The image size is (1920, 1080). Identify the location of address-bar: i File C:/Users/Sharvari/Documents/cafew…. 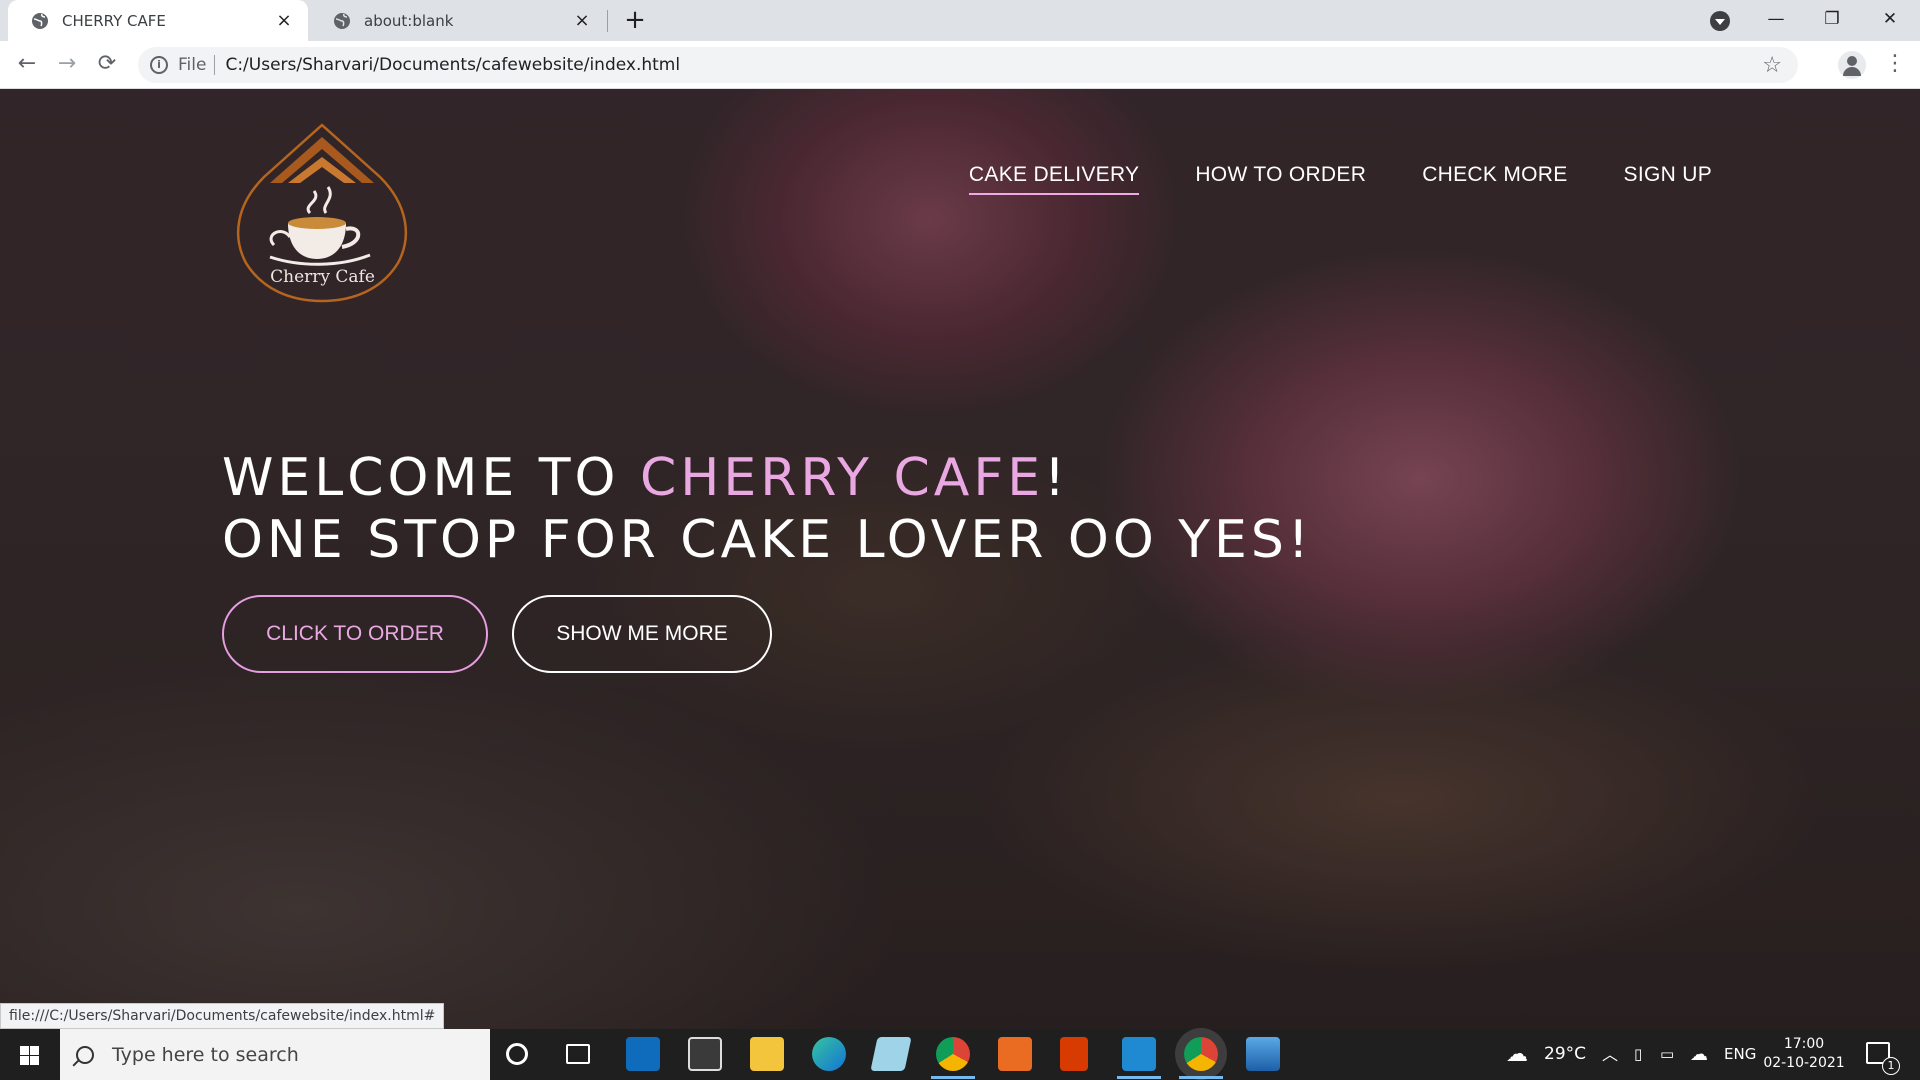
(968, 65).